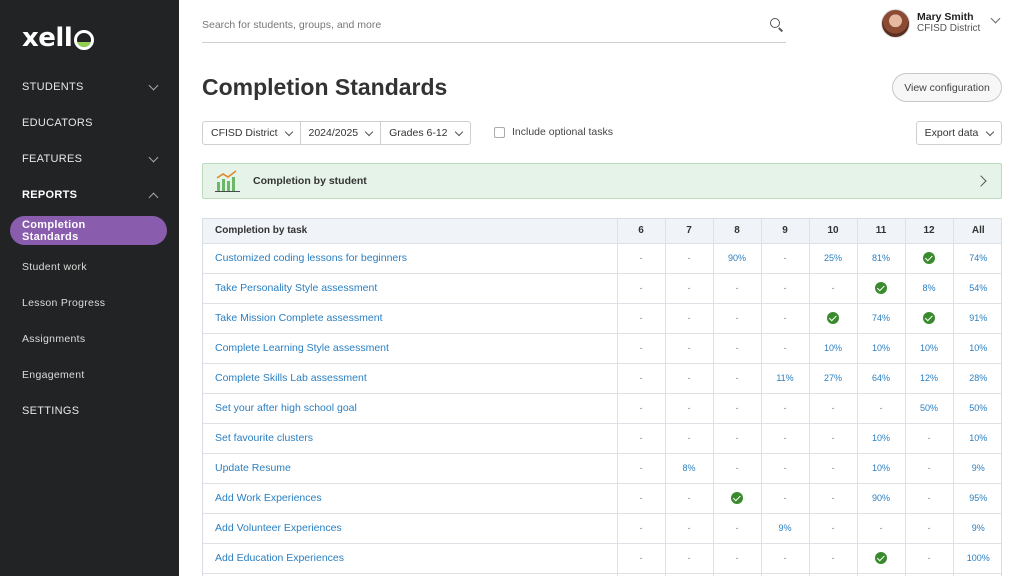  What do you see at coordinates (494, 25) in the screenshot?
I see `search-bar: Search for students, groups, and more` at bounding box center [494, 25].